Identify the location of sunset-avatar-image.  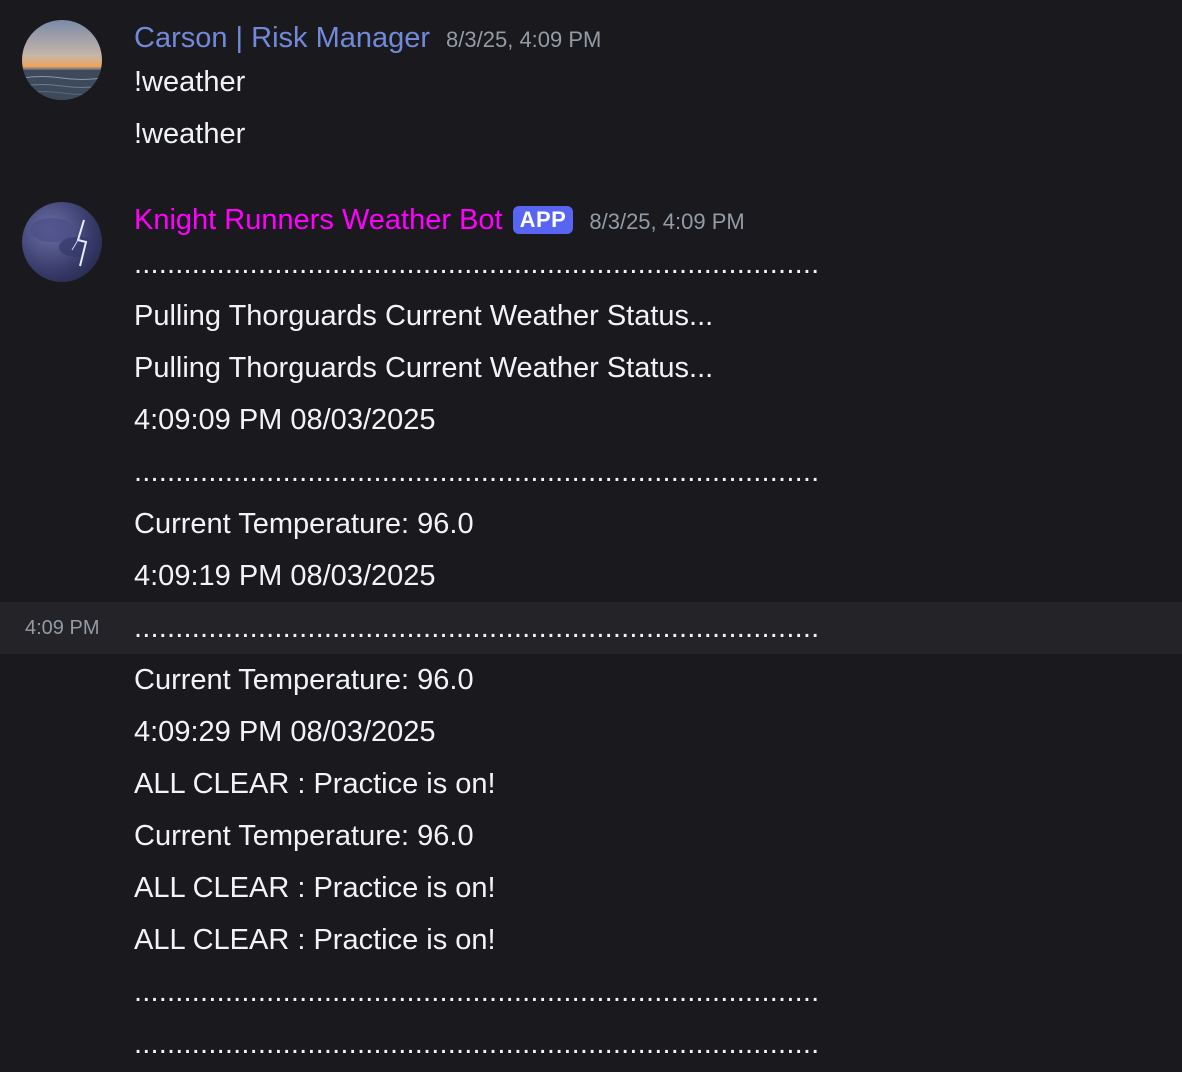
(62, 60).